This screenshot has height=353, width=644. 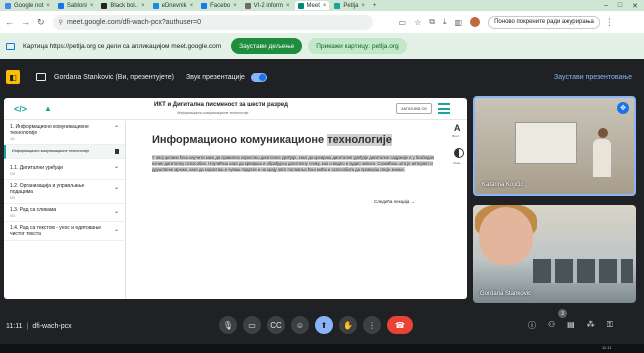 I want to click on microphone-button: 🎙, so click(x=228, y=325).